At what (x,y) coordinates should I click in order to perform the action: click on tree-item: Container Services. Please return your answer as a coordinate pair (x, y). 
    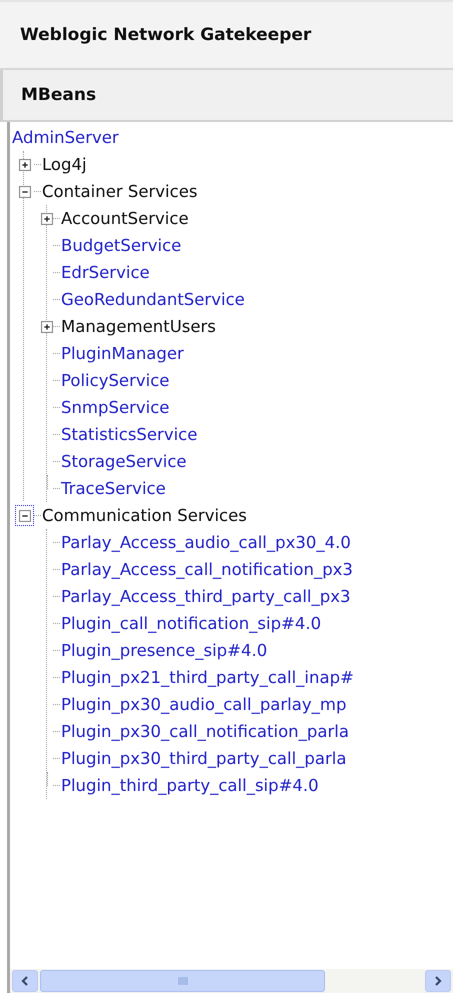
    Looking at the image, I should click on (120, 191).